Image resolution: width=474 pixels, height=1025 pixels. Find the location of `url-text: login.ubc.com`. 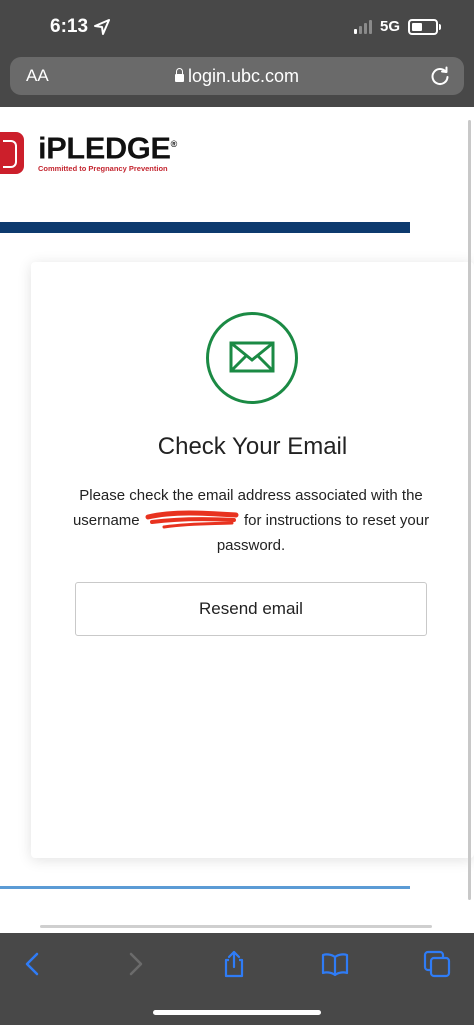

url-text: login.ubc.com is located at coordinates (243, 75).